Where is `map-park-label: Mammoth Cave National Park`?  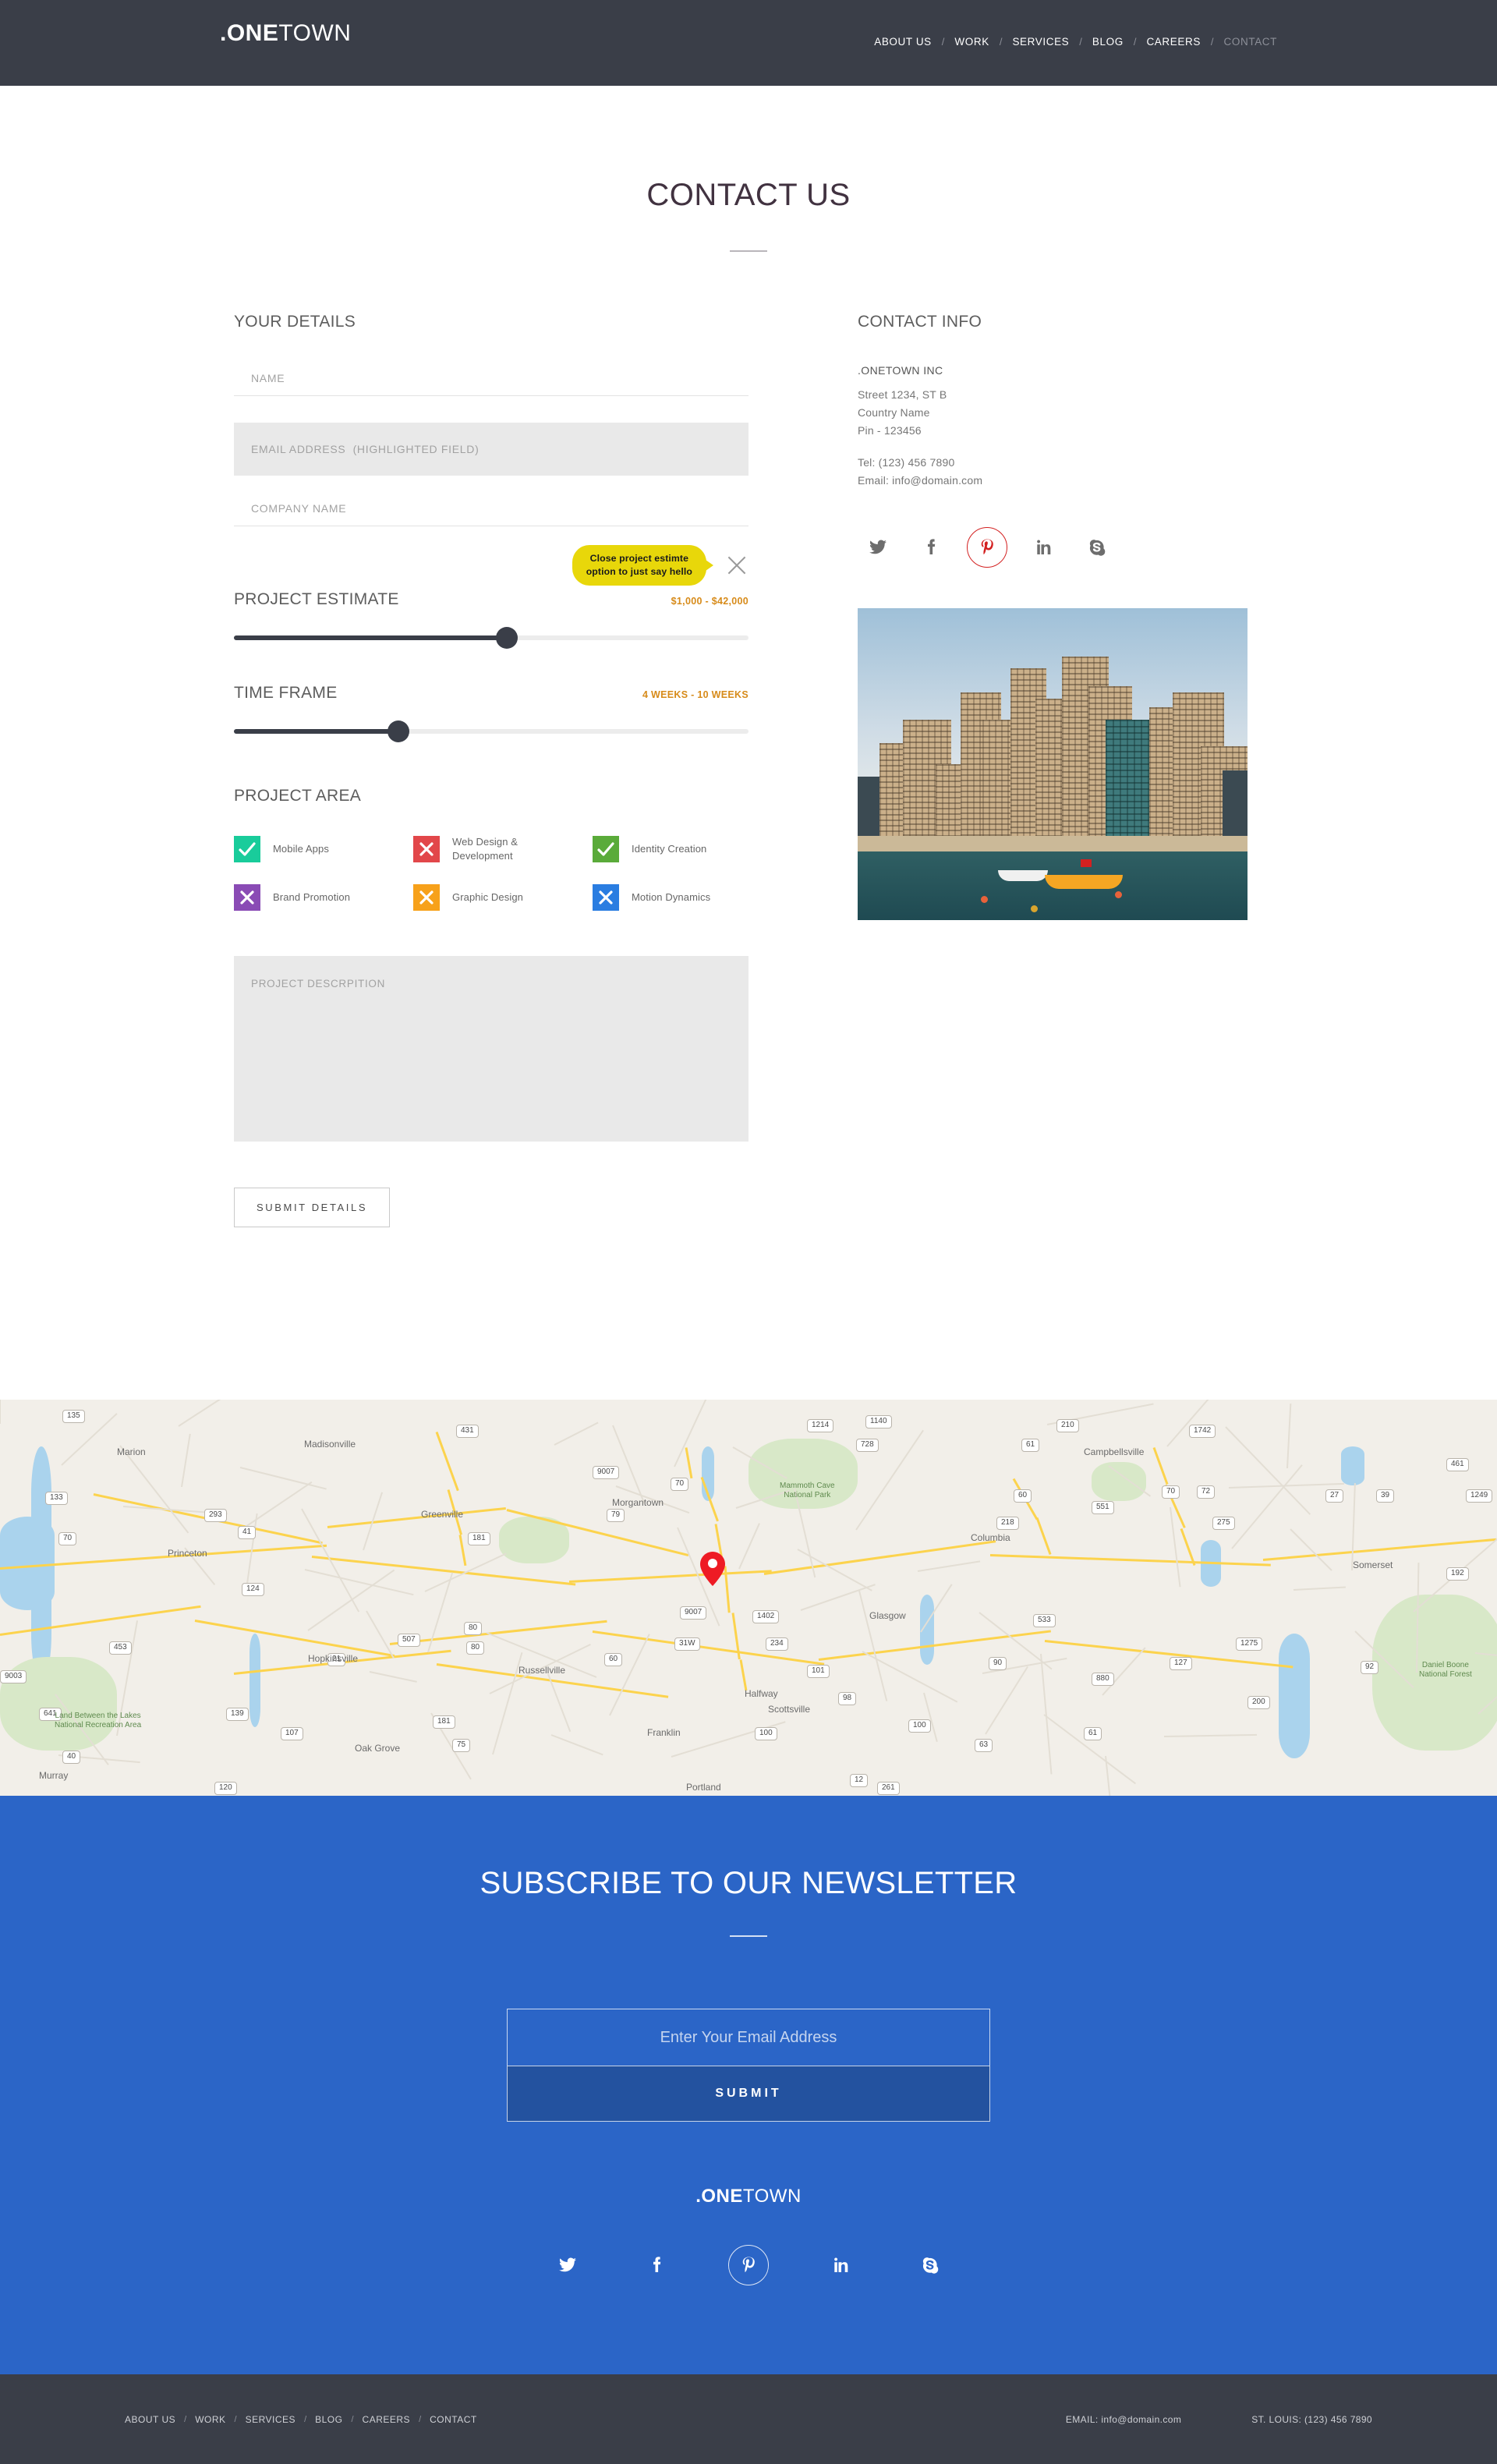 map-park-label: Mammoth Cave National Park is located at coordinates (807, 1491).